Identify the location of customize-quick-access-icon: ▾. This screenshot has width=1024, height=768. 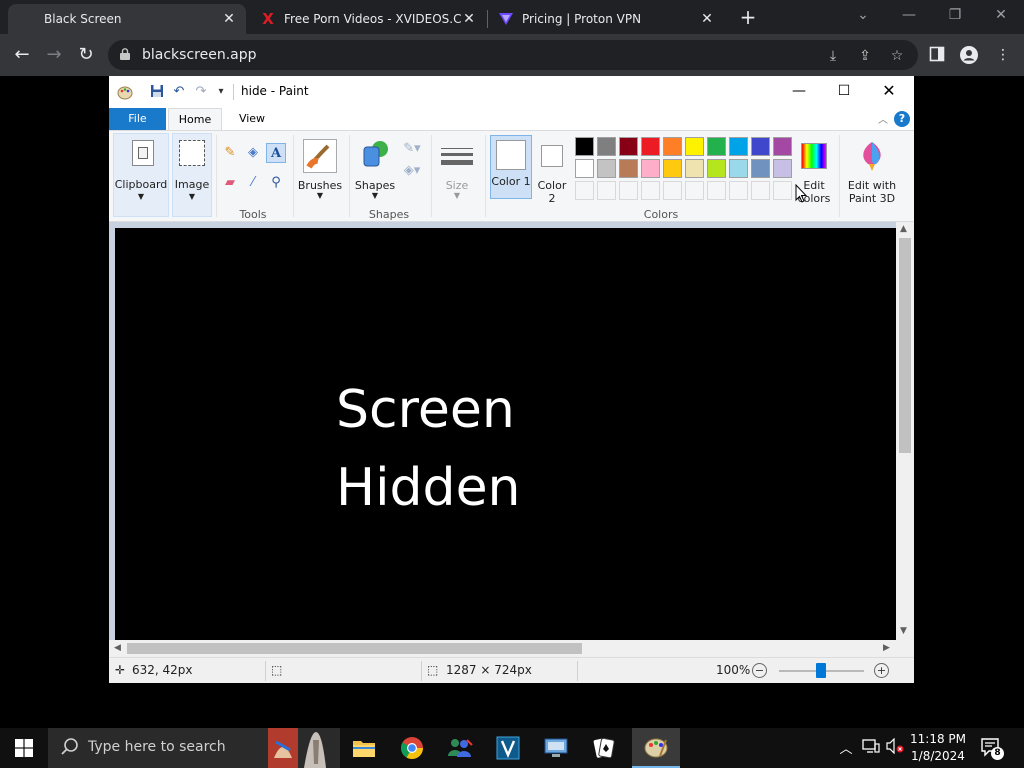
(221, 92).